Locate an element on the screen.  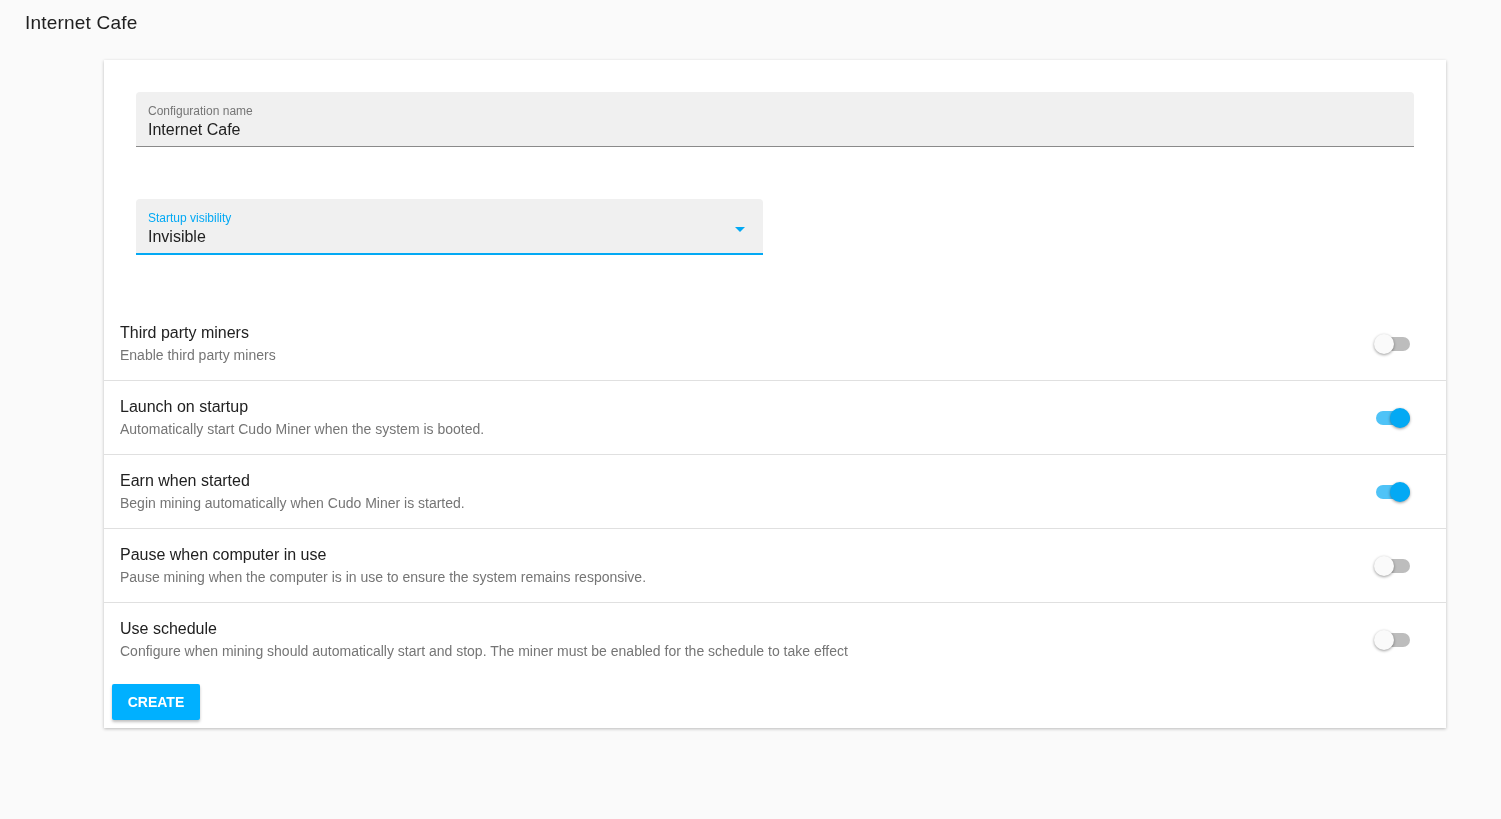
page-title: Internet Cafe is located at coordinates (81, 23).